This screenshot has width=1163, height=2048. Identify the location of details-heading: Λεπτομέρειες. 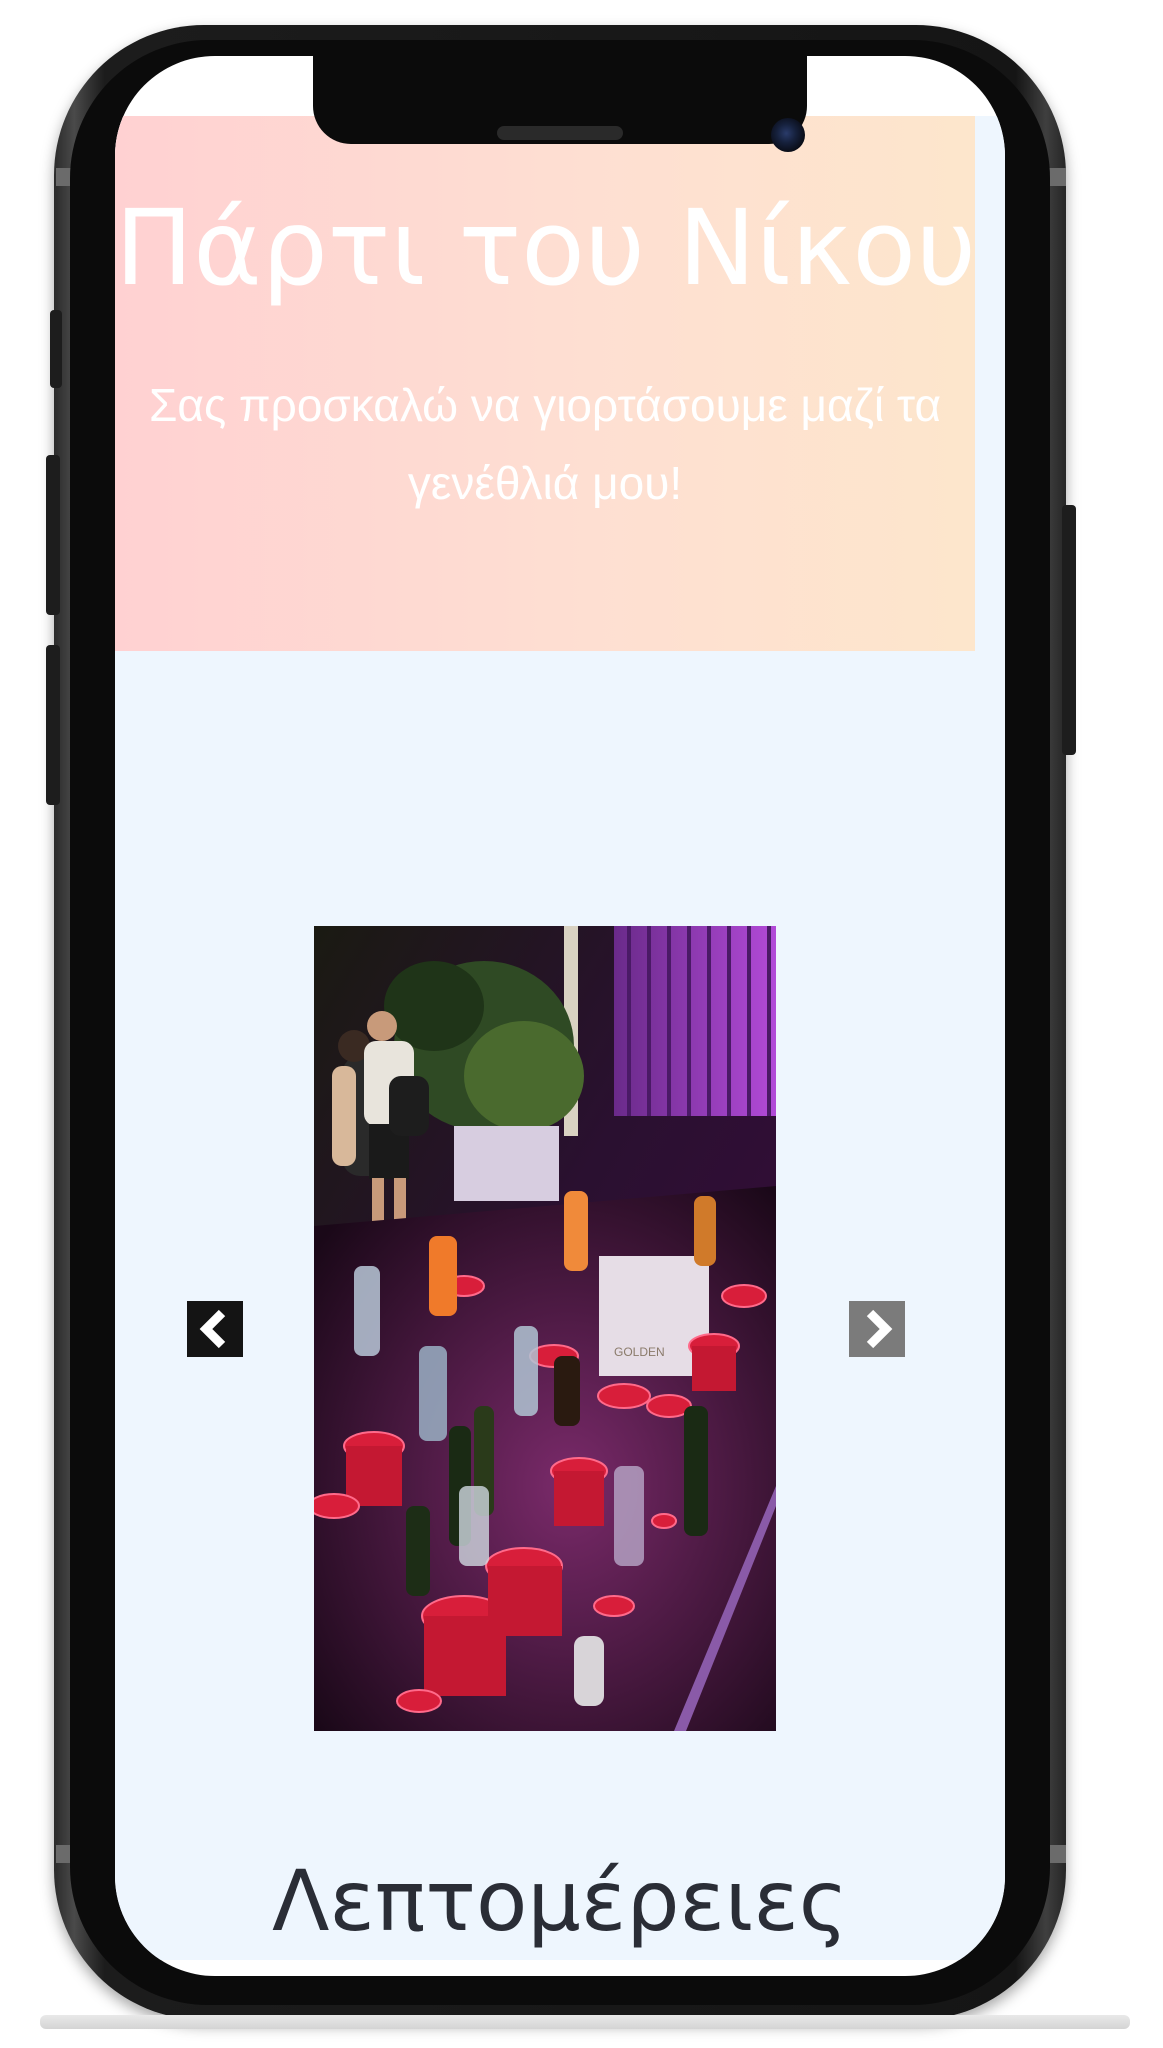
(560, 1901).